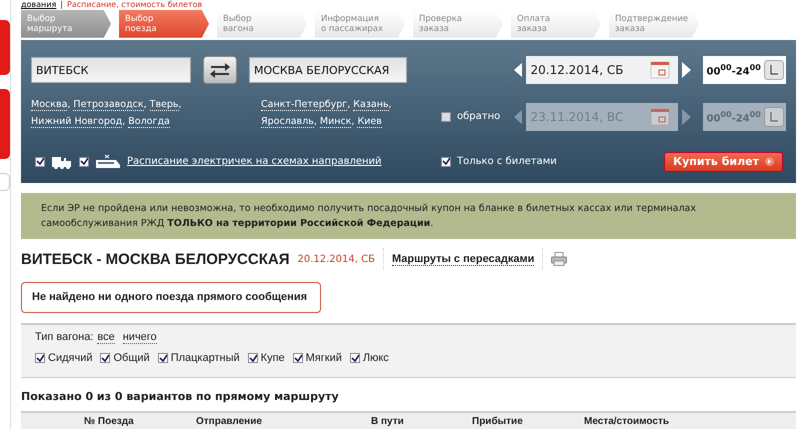  Describe the element at coordinates (164, 104) in the screenshot. I see `city-link: Тверь` at that location.